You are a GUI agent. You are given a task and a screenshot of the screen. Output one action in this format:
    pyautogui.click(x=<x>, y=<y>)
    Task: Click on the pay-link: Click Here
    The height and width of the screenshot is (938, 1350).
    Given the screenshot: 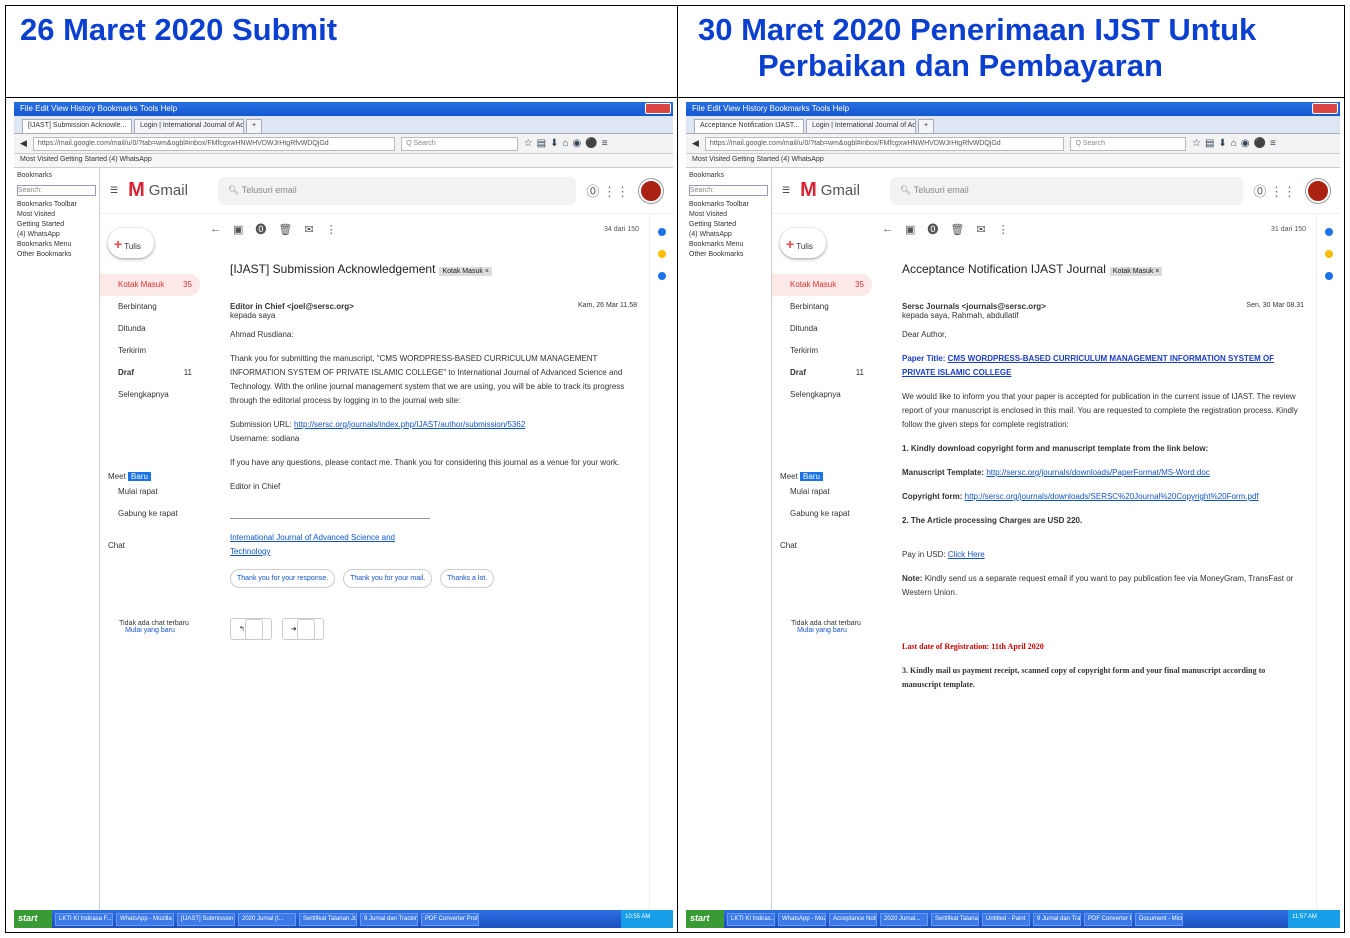 What is the action you would take?
    pyautogui.click(x=966, y=554)
    